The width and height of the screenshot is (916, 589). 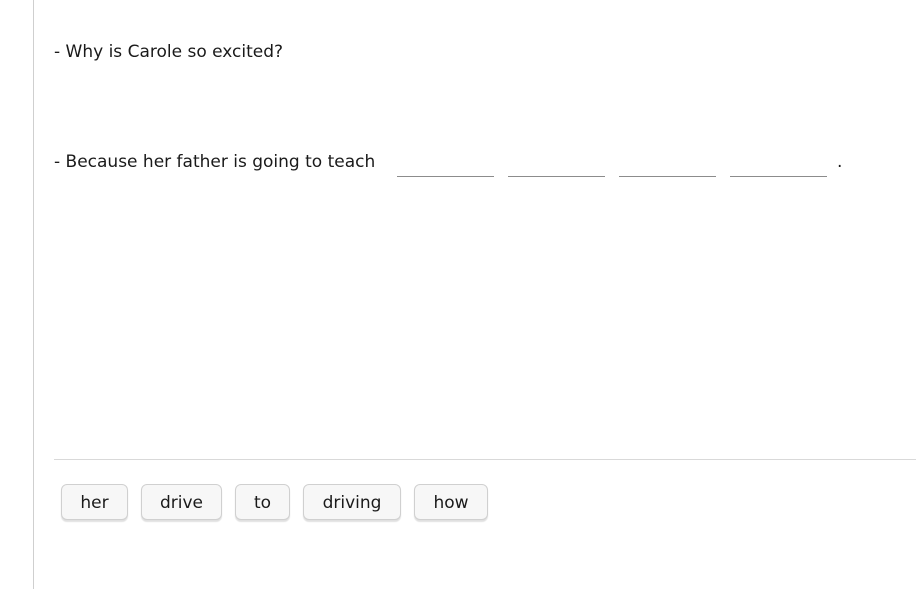 I want to click on word-chip-driving: driving, so click(x=352, y=502).